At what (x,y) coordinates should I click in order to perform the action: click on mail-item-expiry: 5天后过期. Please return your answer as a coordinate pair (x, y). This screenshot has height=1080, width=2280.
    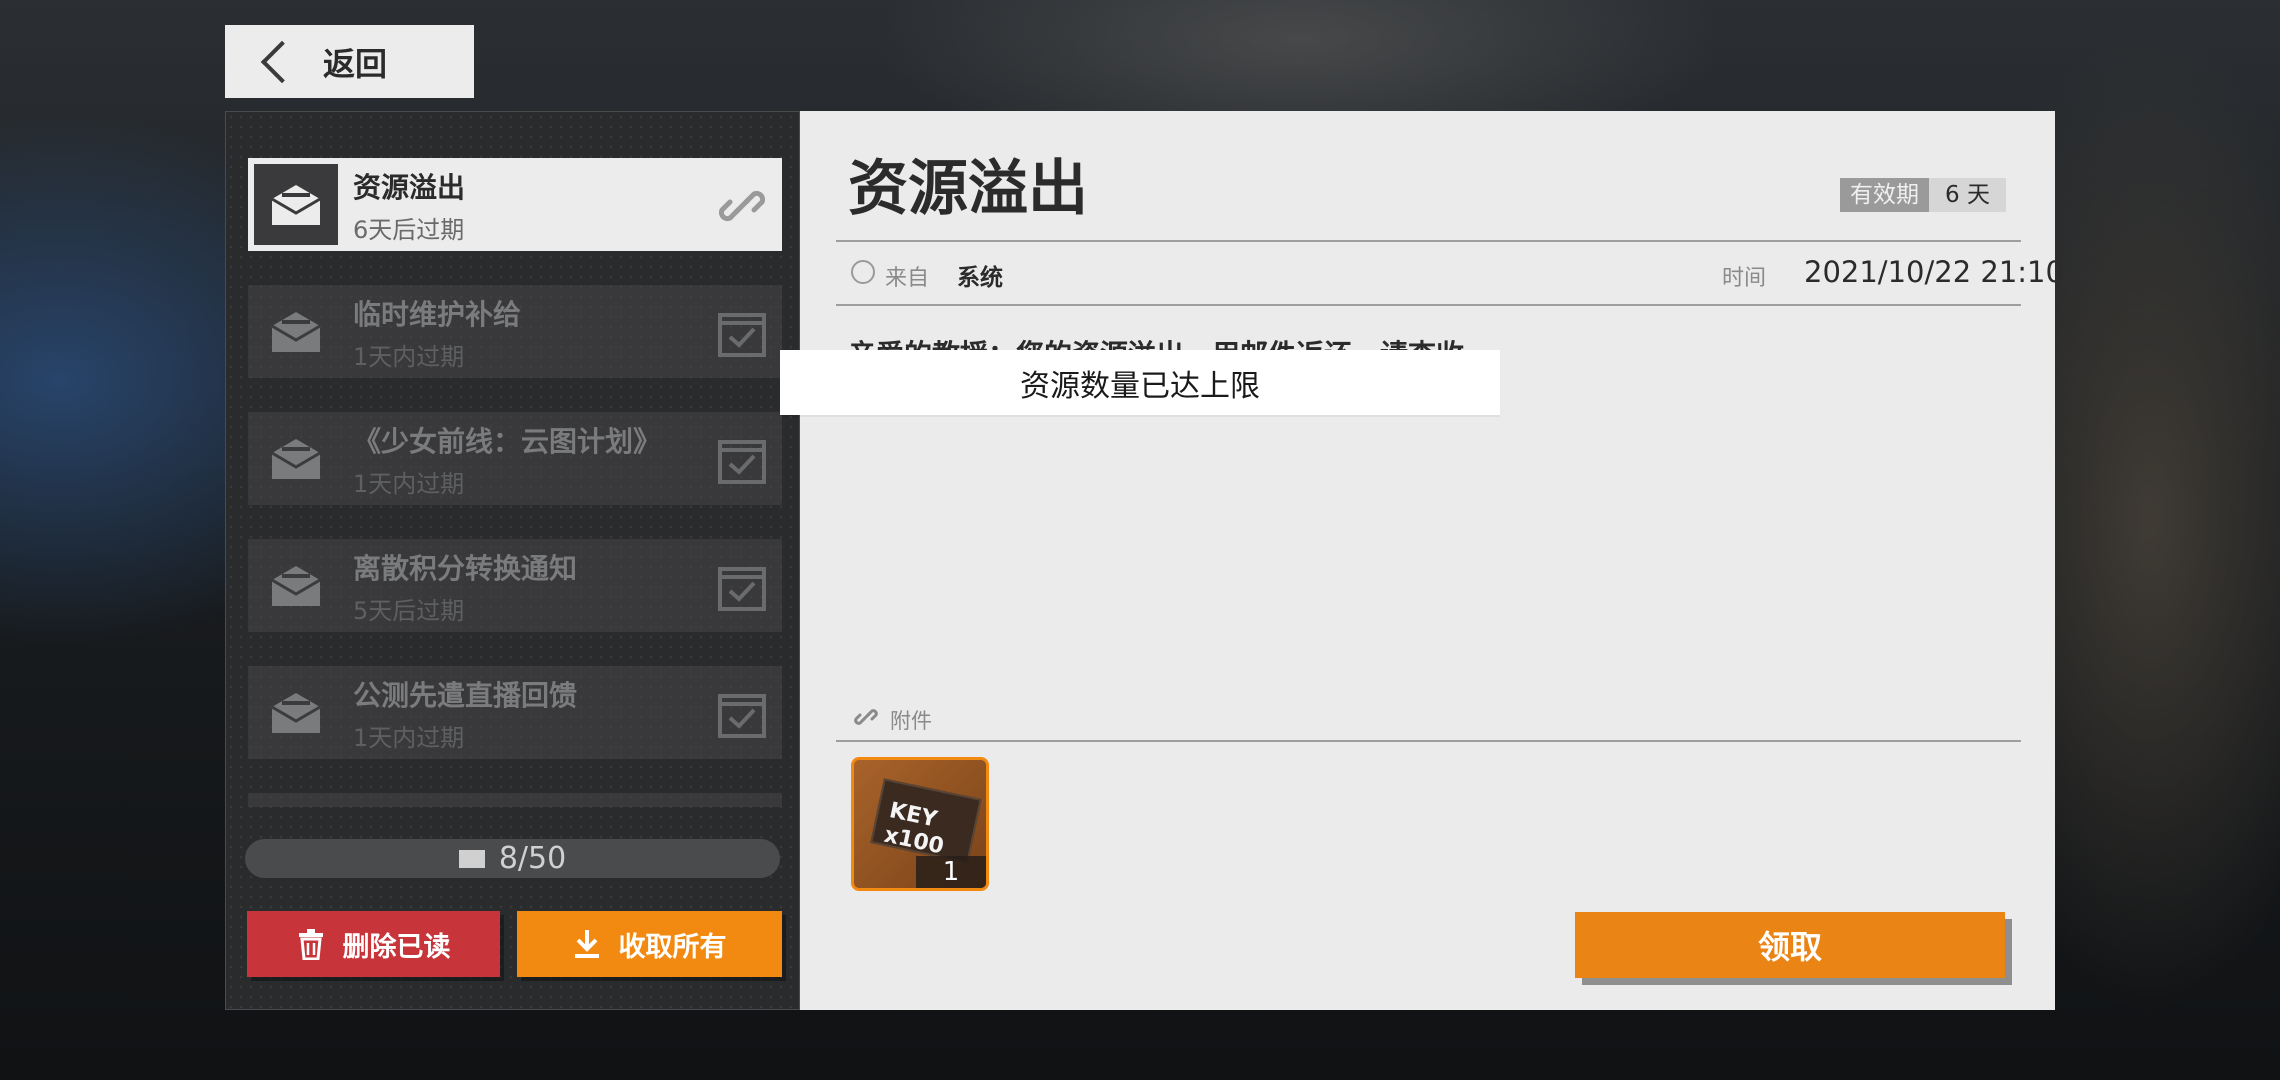
    Looking at the image, I should click on (409, 611).